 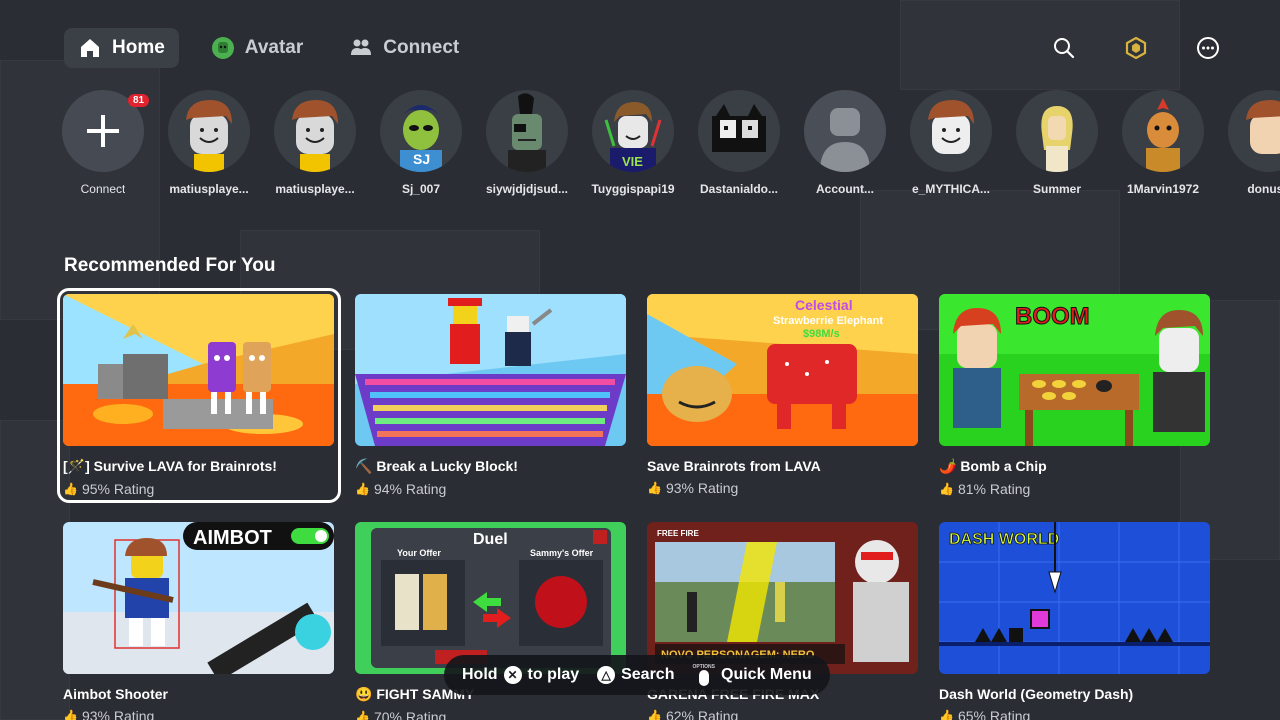 I want to click on thumb-aimbot: AIMBOT, so click(x=232, y=538).